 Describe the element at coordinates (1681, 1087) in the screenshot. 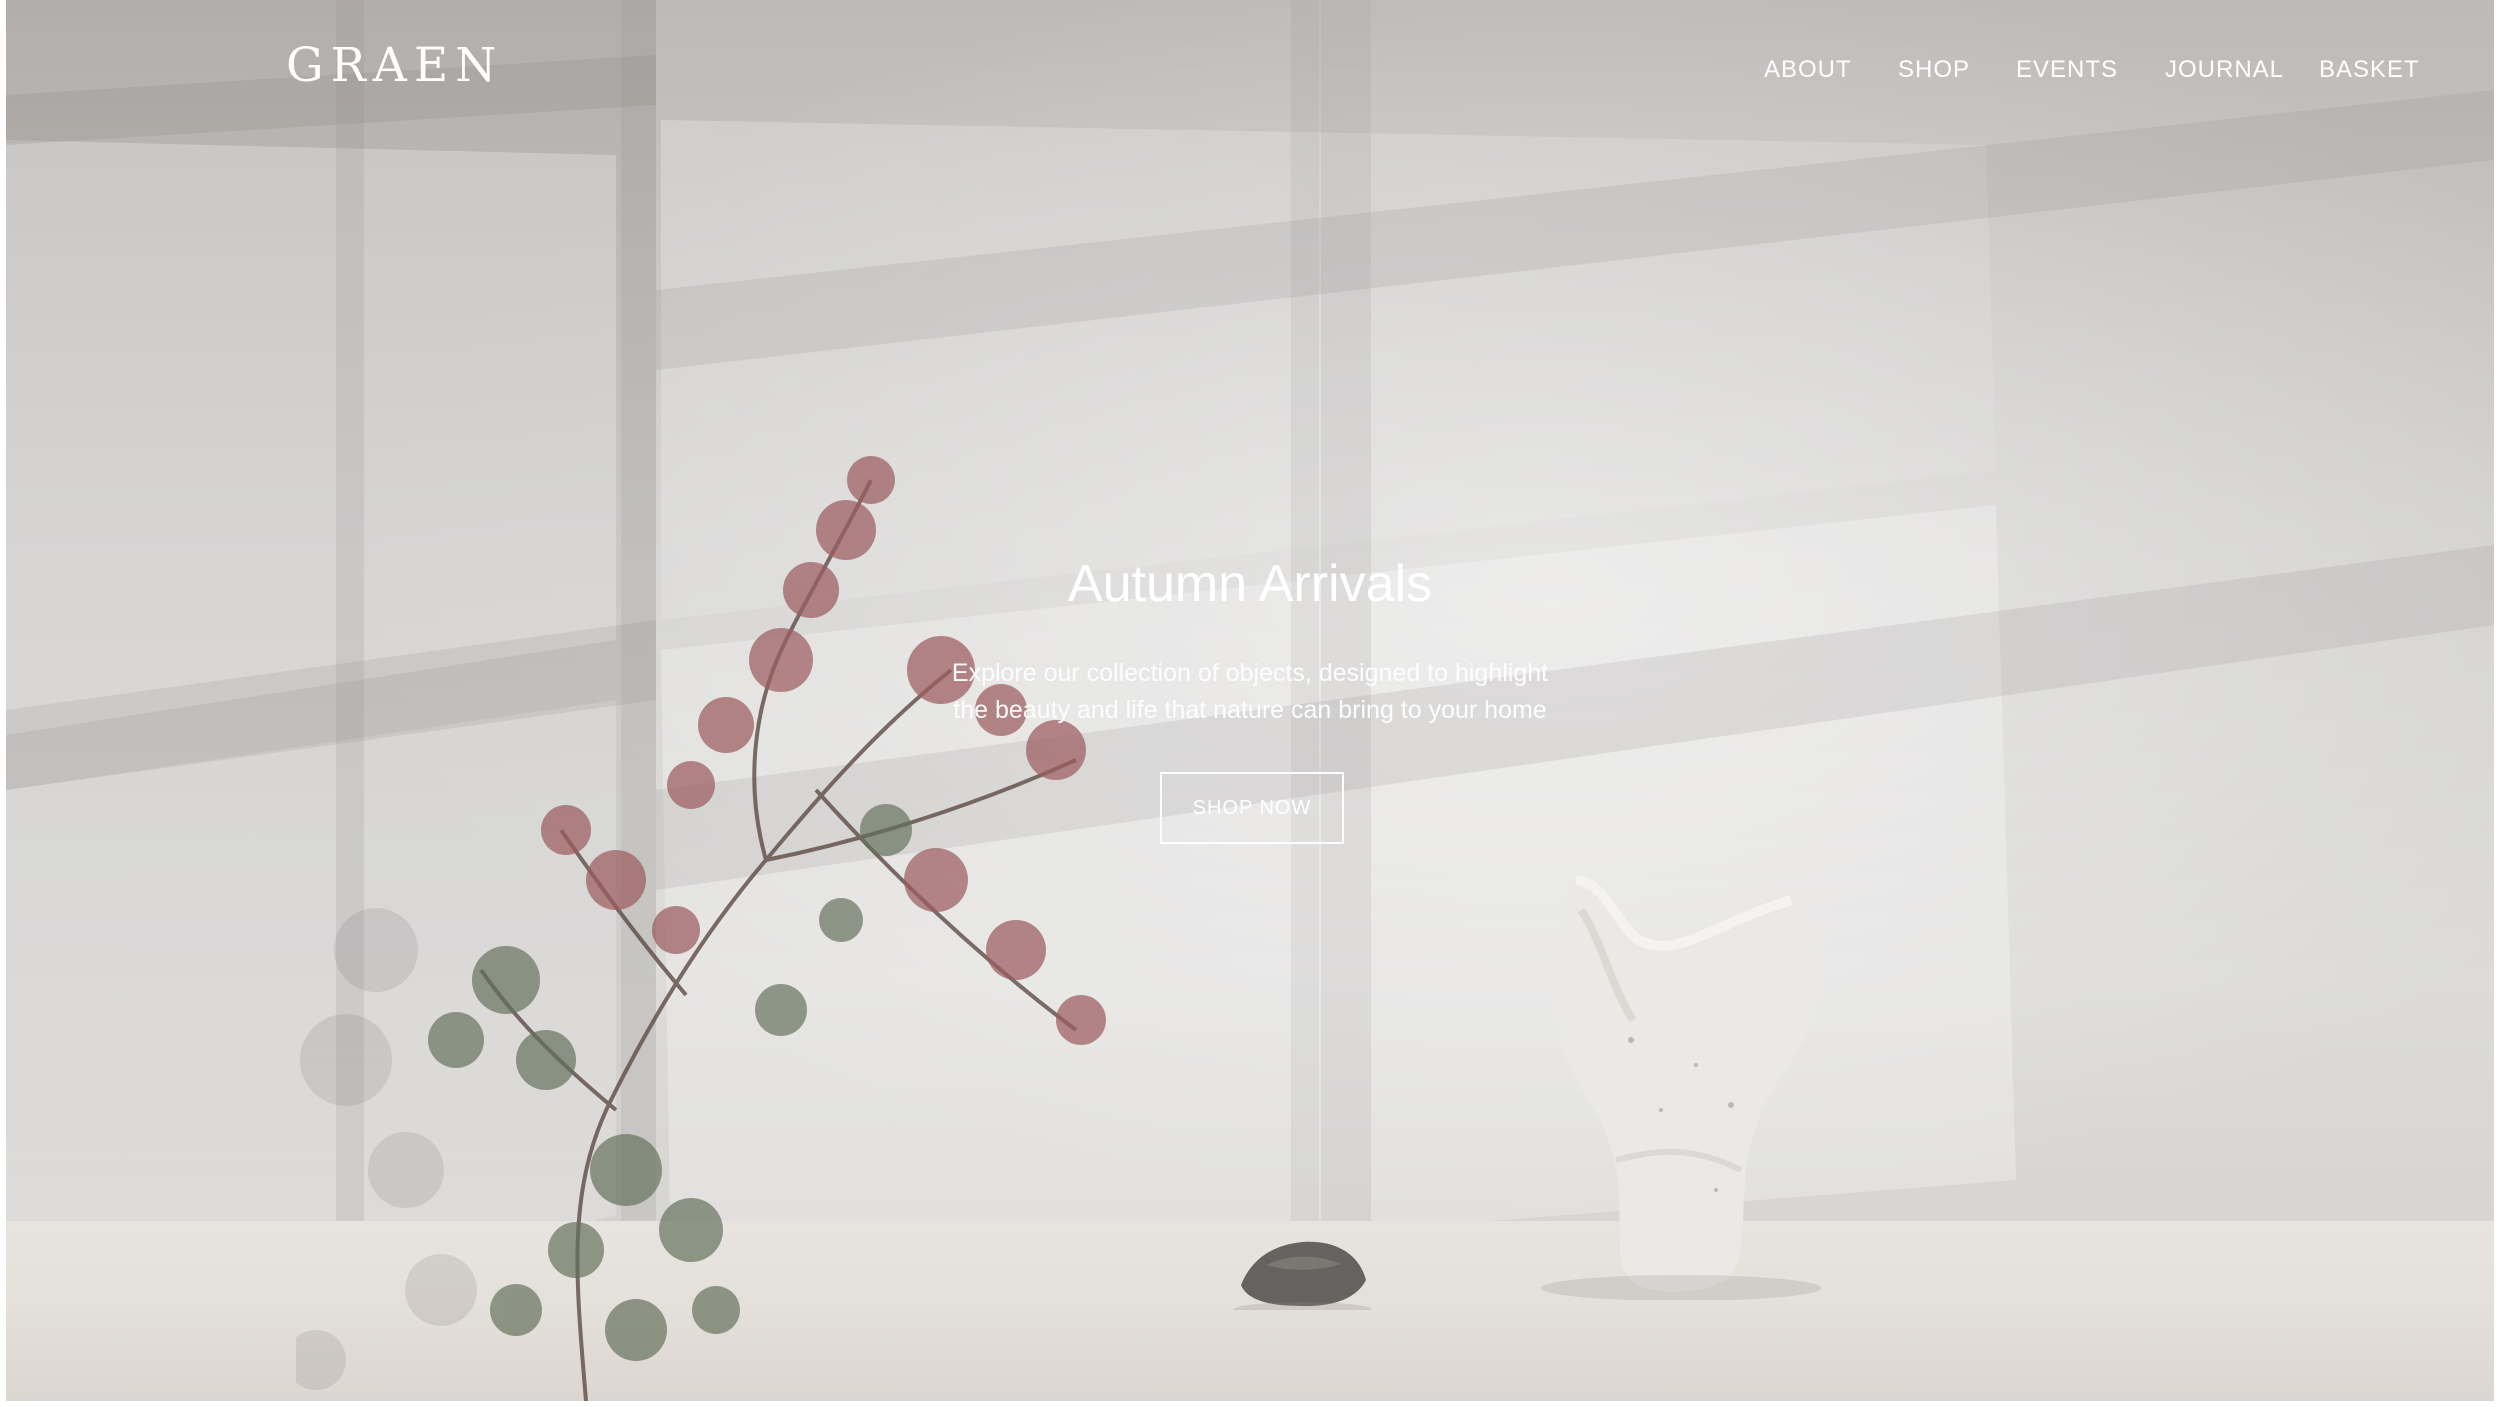

I see `white-ceramic-vase` at that location.